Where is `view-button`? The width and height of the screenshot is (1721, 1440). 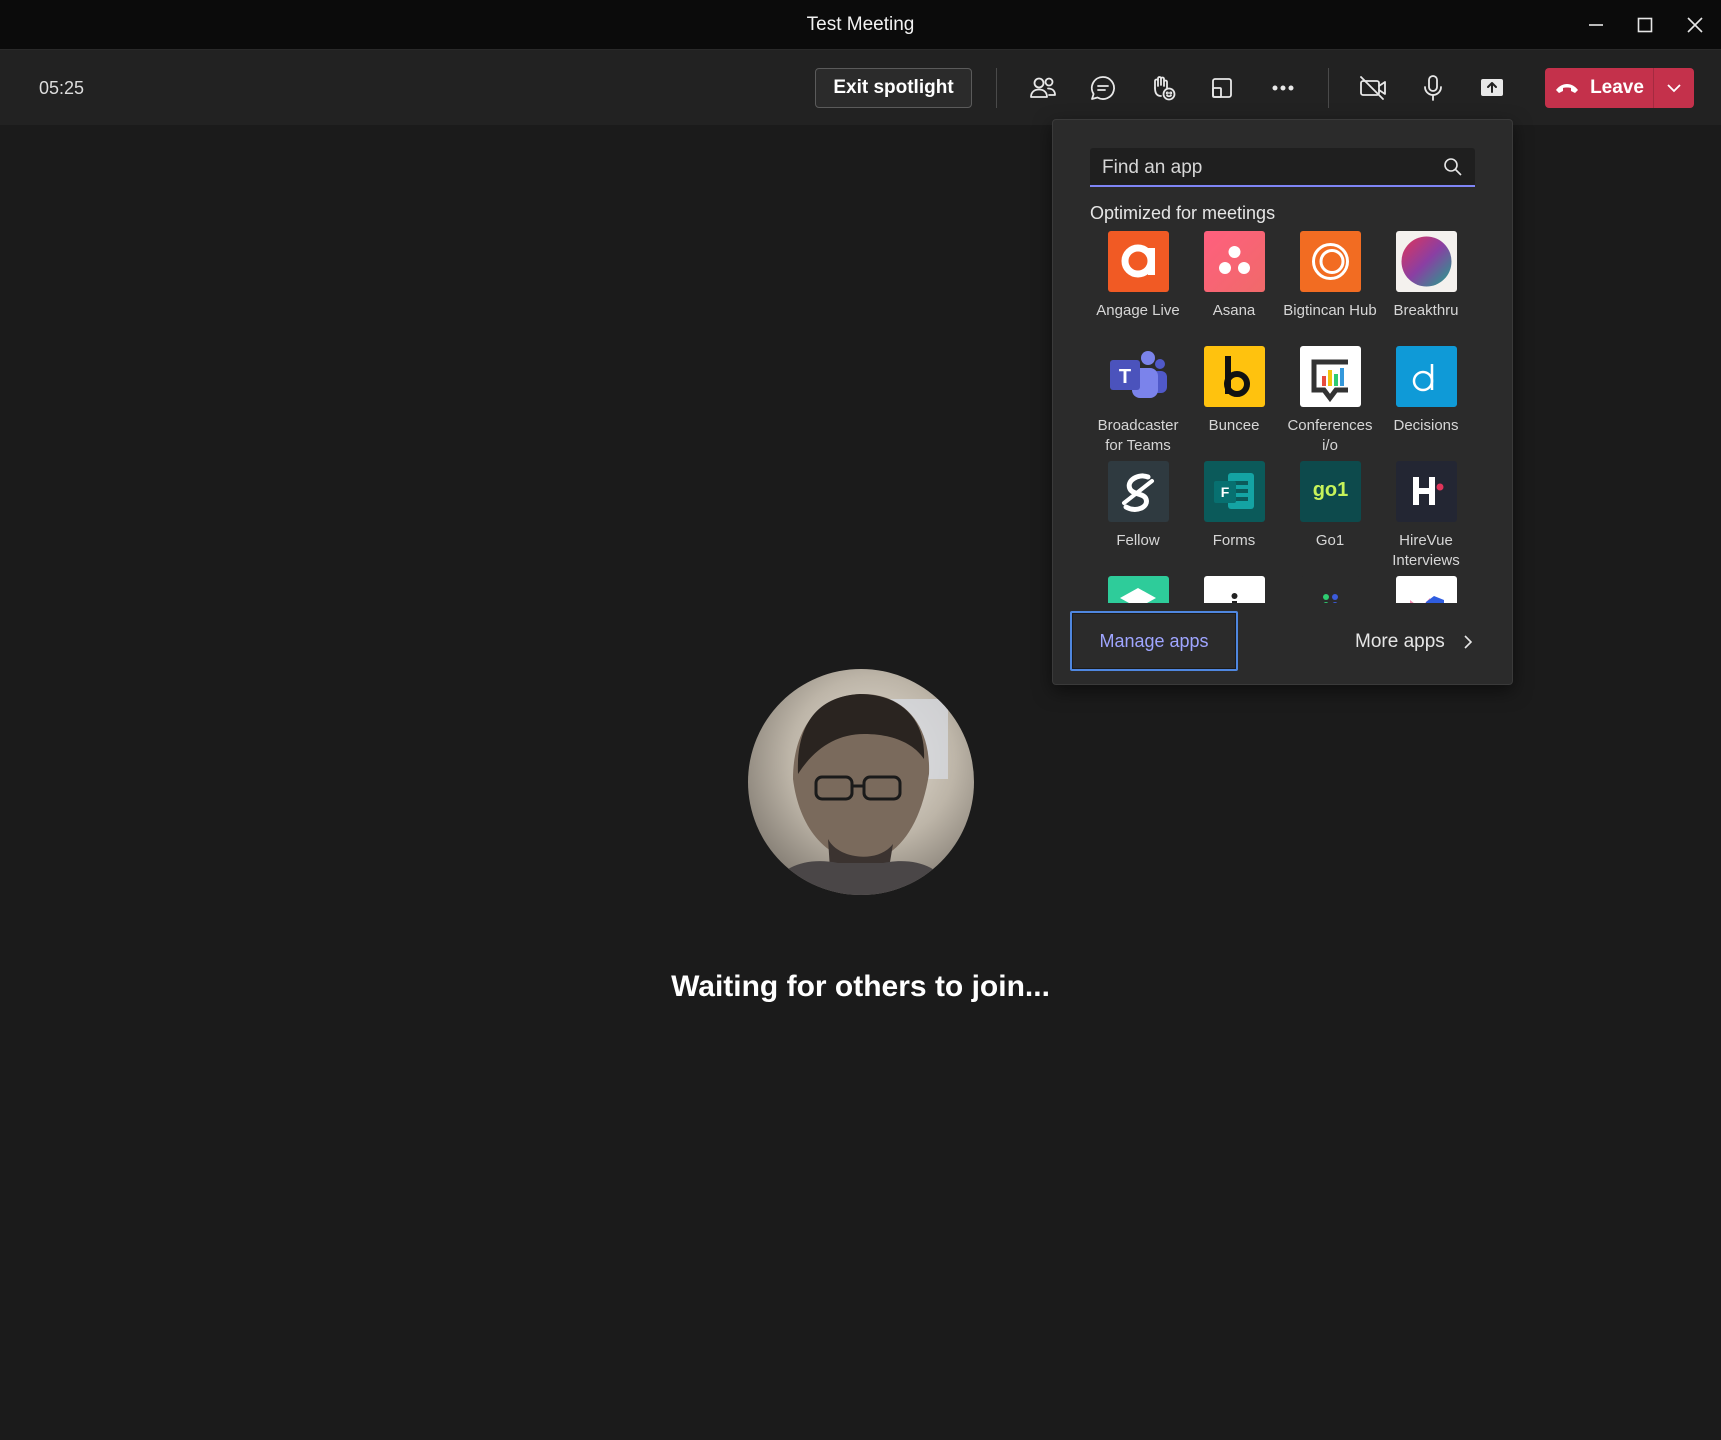
view-button is located at coordinates (1222, 88).